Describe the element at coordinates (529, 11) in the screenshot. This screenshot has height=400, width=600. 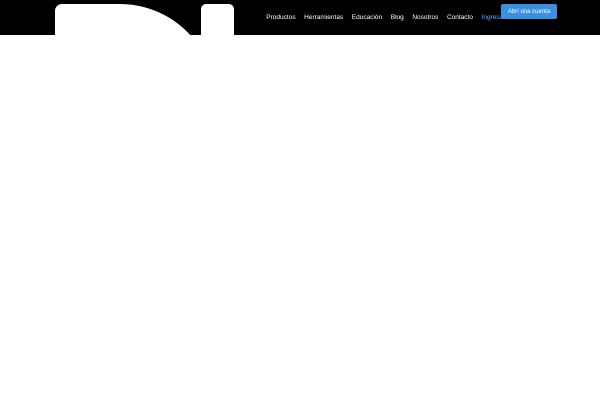
I see `open-account-button: Abrí una cuenta` at that location.